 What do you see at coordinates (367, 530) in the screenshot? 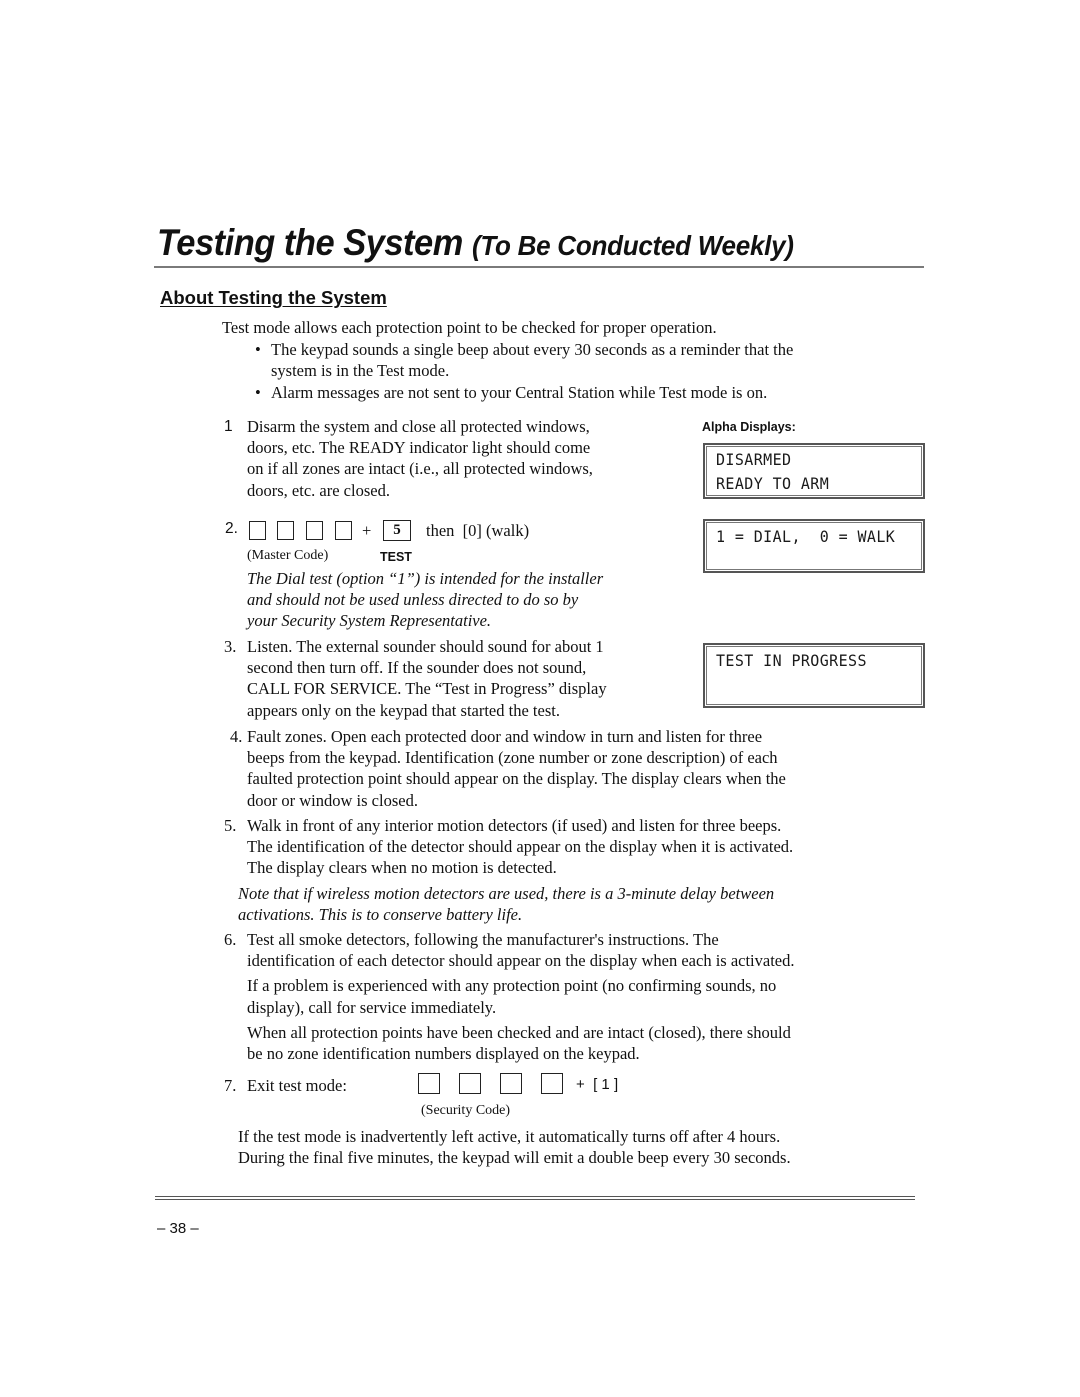
I see `plus-sign: +` at bounding box center [367, 530].